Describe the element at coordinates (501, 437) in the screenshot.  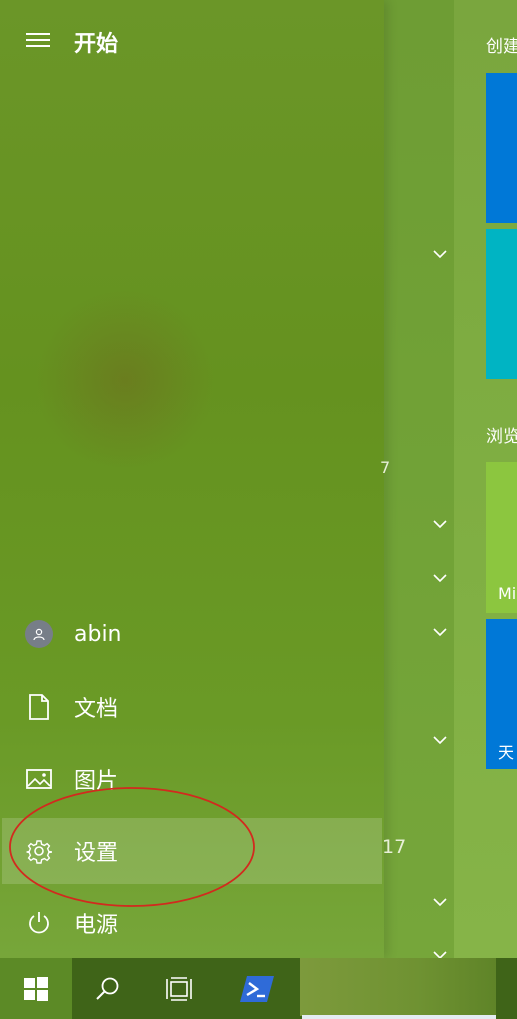
I see `tile-group-label: 浏览` at that location.